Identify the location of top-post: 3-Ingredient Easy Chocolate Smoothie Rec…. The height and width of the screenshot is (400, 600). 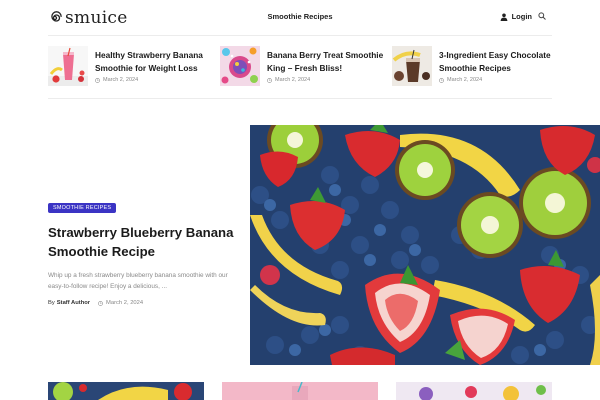
(472, 66).